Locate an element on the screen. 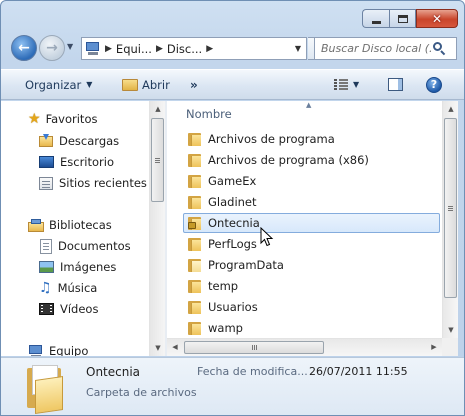 The width and height of the screenshot is (465, 416). open-folder-icon is located at coordinates (130, 84).